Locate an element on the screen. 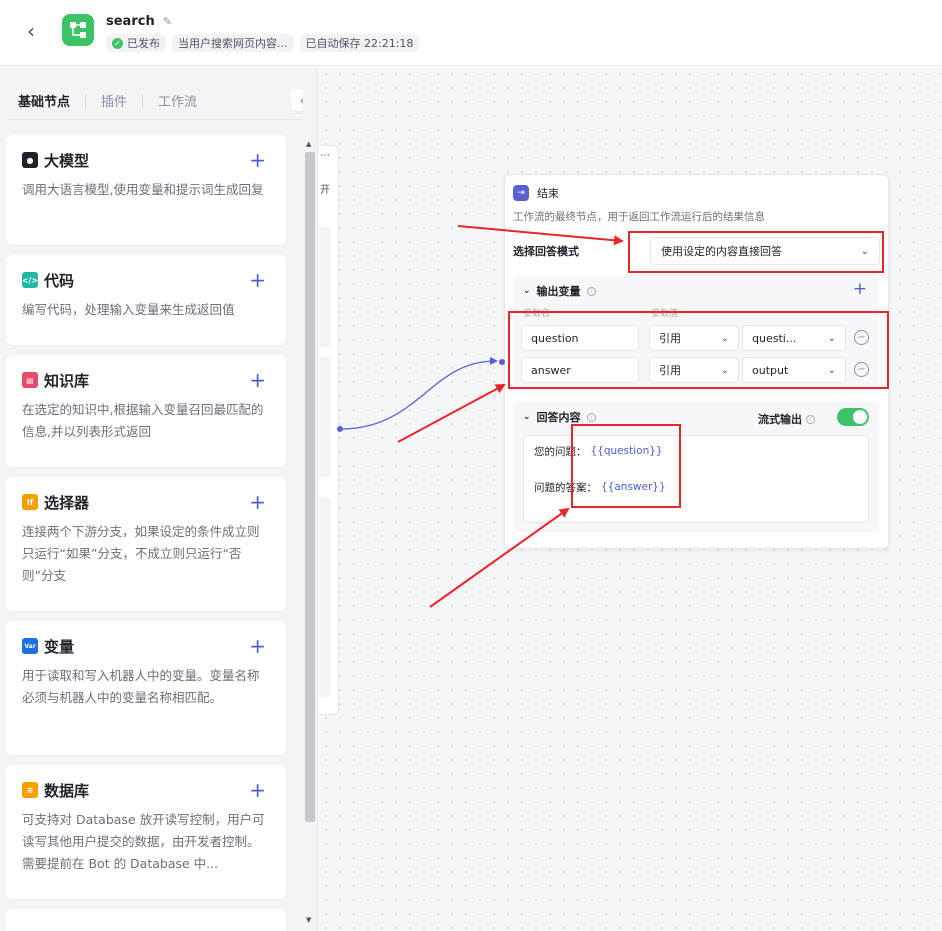 Image resolution: width=942 pixels, height=931 pixels. status-badge: ✓ 已发布 is located at coordinates (136, 43).